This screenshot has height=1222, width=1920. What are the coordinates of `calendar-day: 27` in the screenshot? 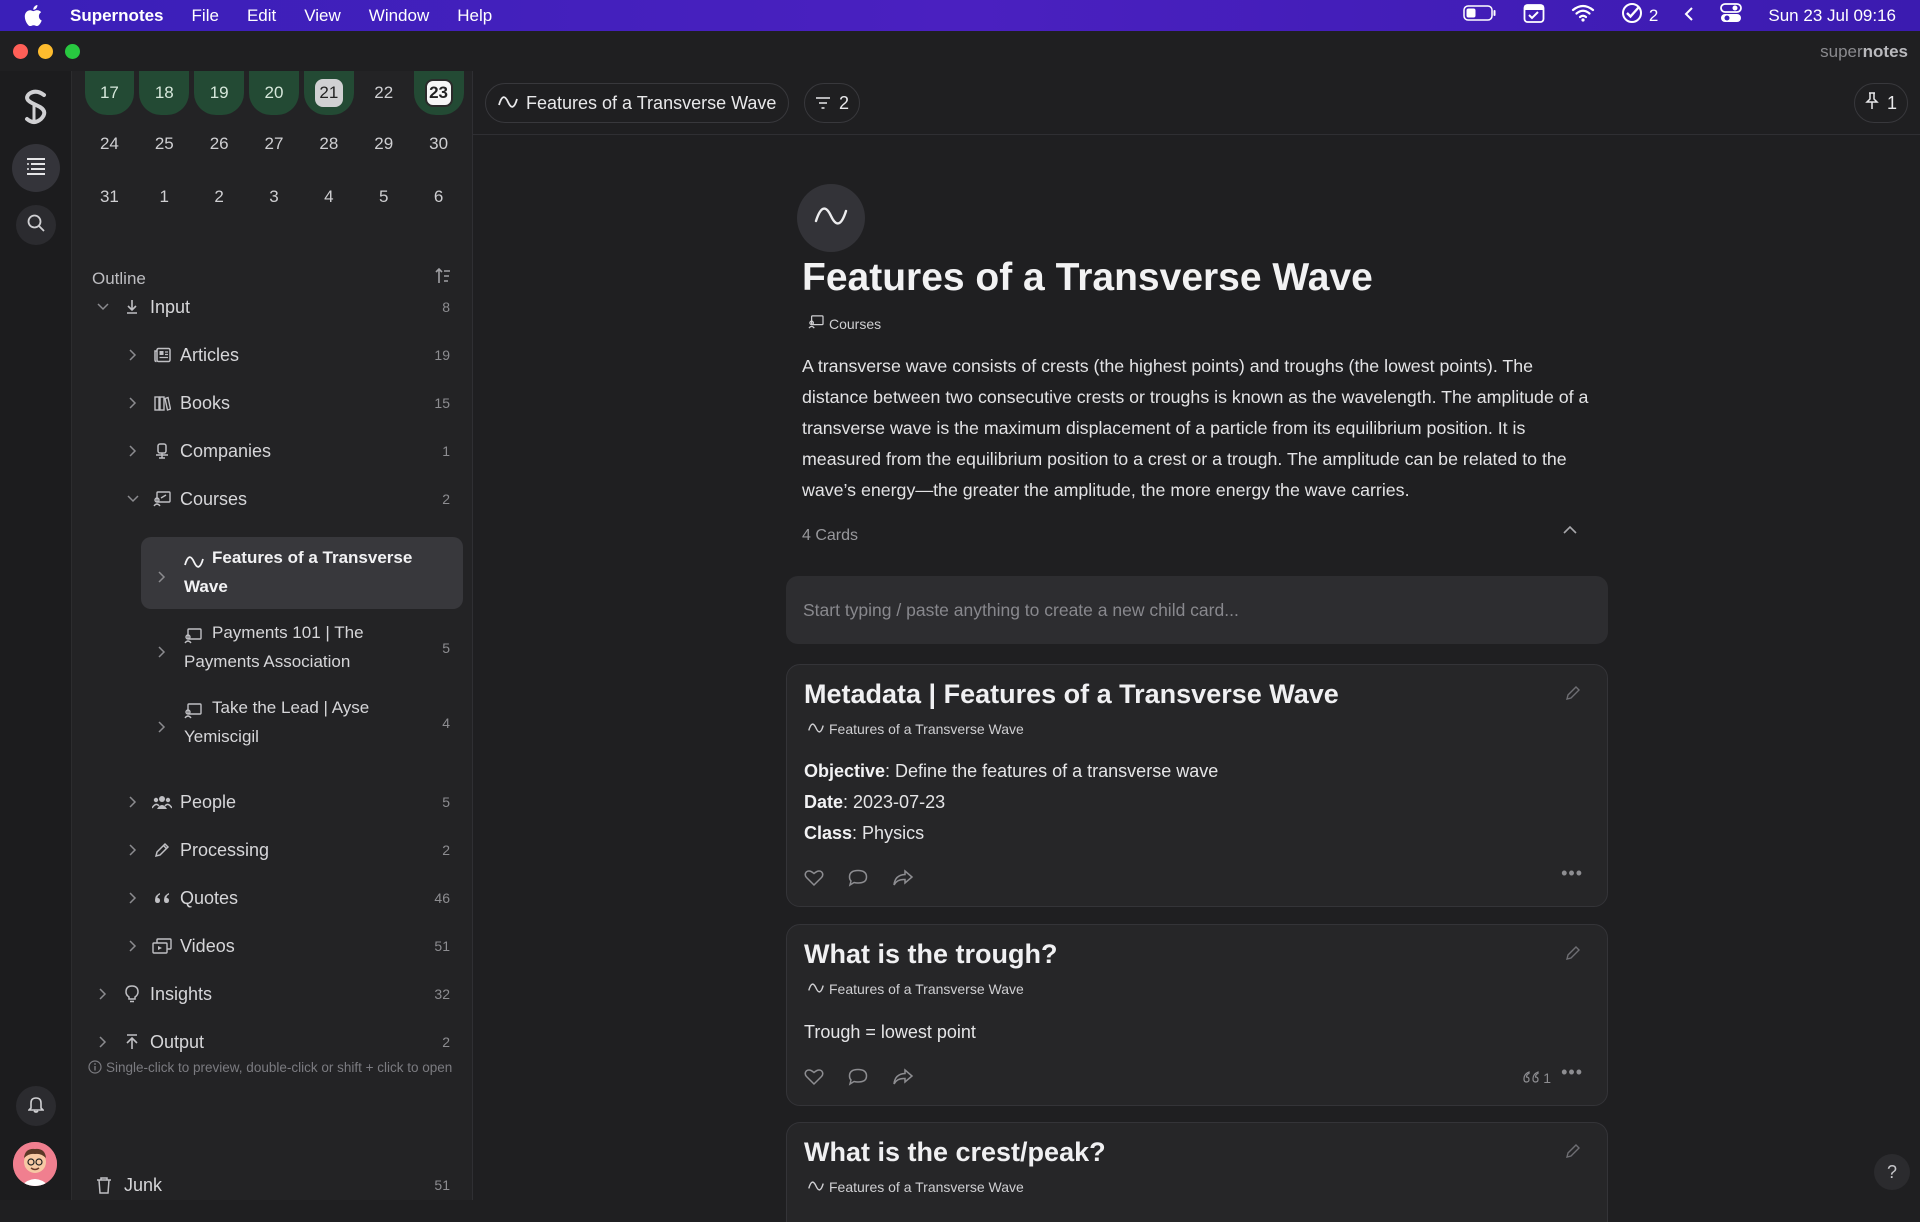 It's located at (274, 144).